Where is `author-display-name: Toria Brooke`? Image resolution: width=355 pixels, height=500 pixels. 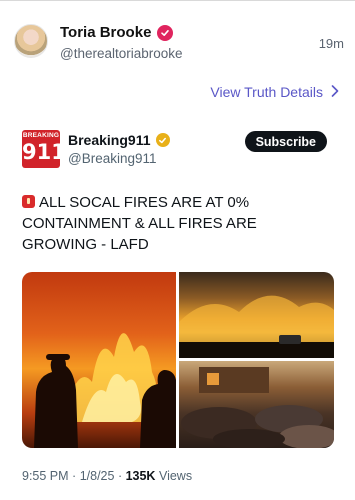 author-display-name: Toria Brooke is located at coordinates (105, 32).